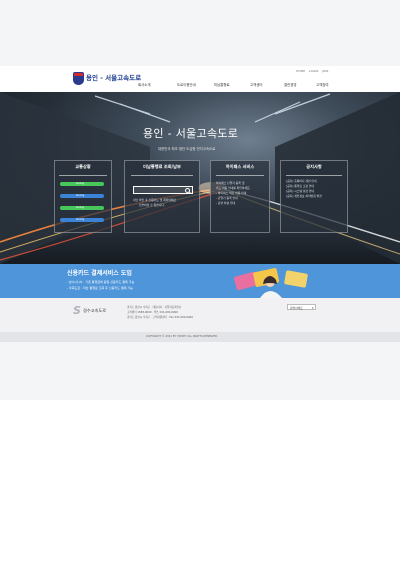  What do you see at coordinates (114, 78) in the screenshot?
I see `logo-text: 용인 - 서울고속도로` at bounding box center [114, 78].